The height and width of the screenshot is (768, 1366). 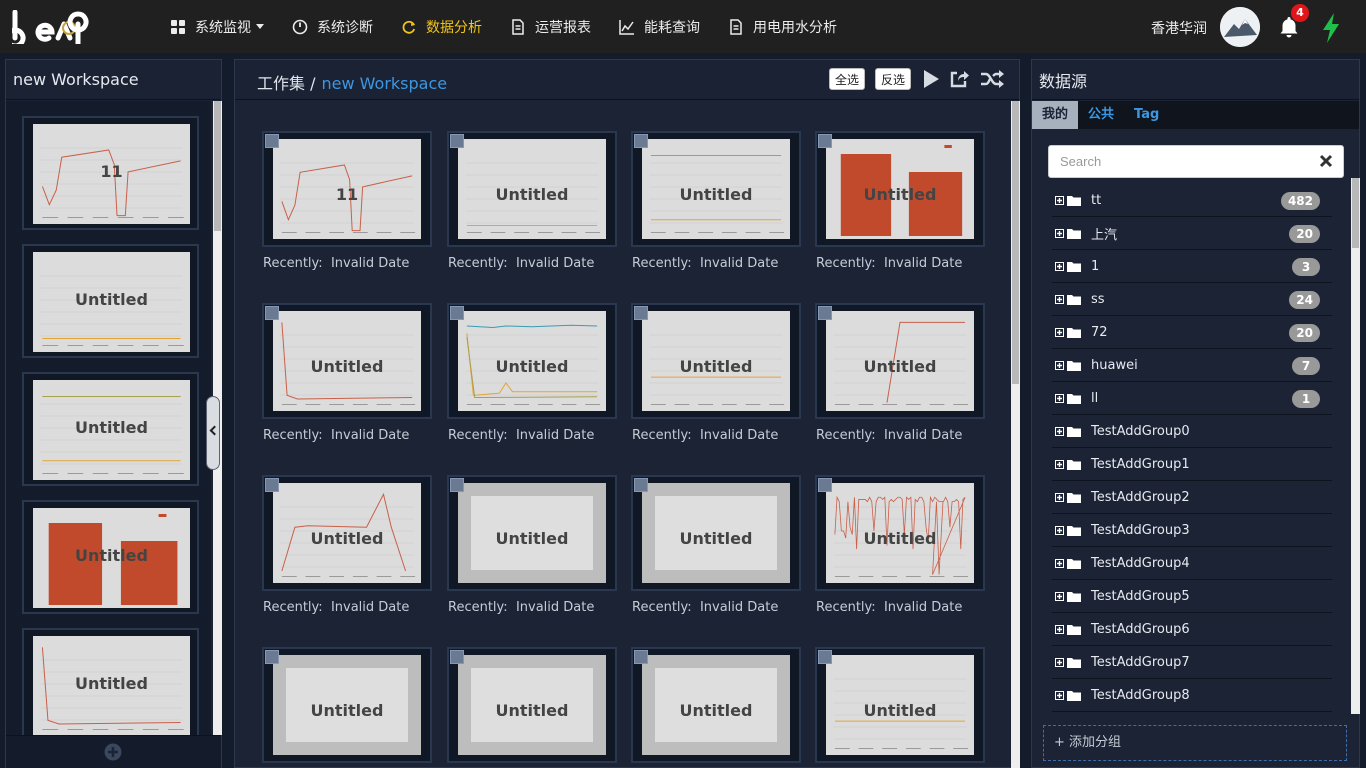 What do you see at coordinates (1192, 431) in the screenshot?
I see `datasource-group-row: TestAddGroup0` at bounding box center [1192, 431].